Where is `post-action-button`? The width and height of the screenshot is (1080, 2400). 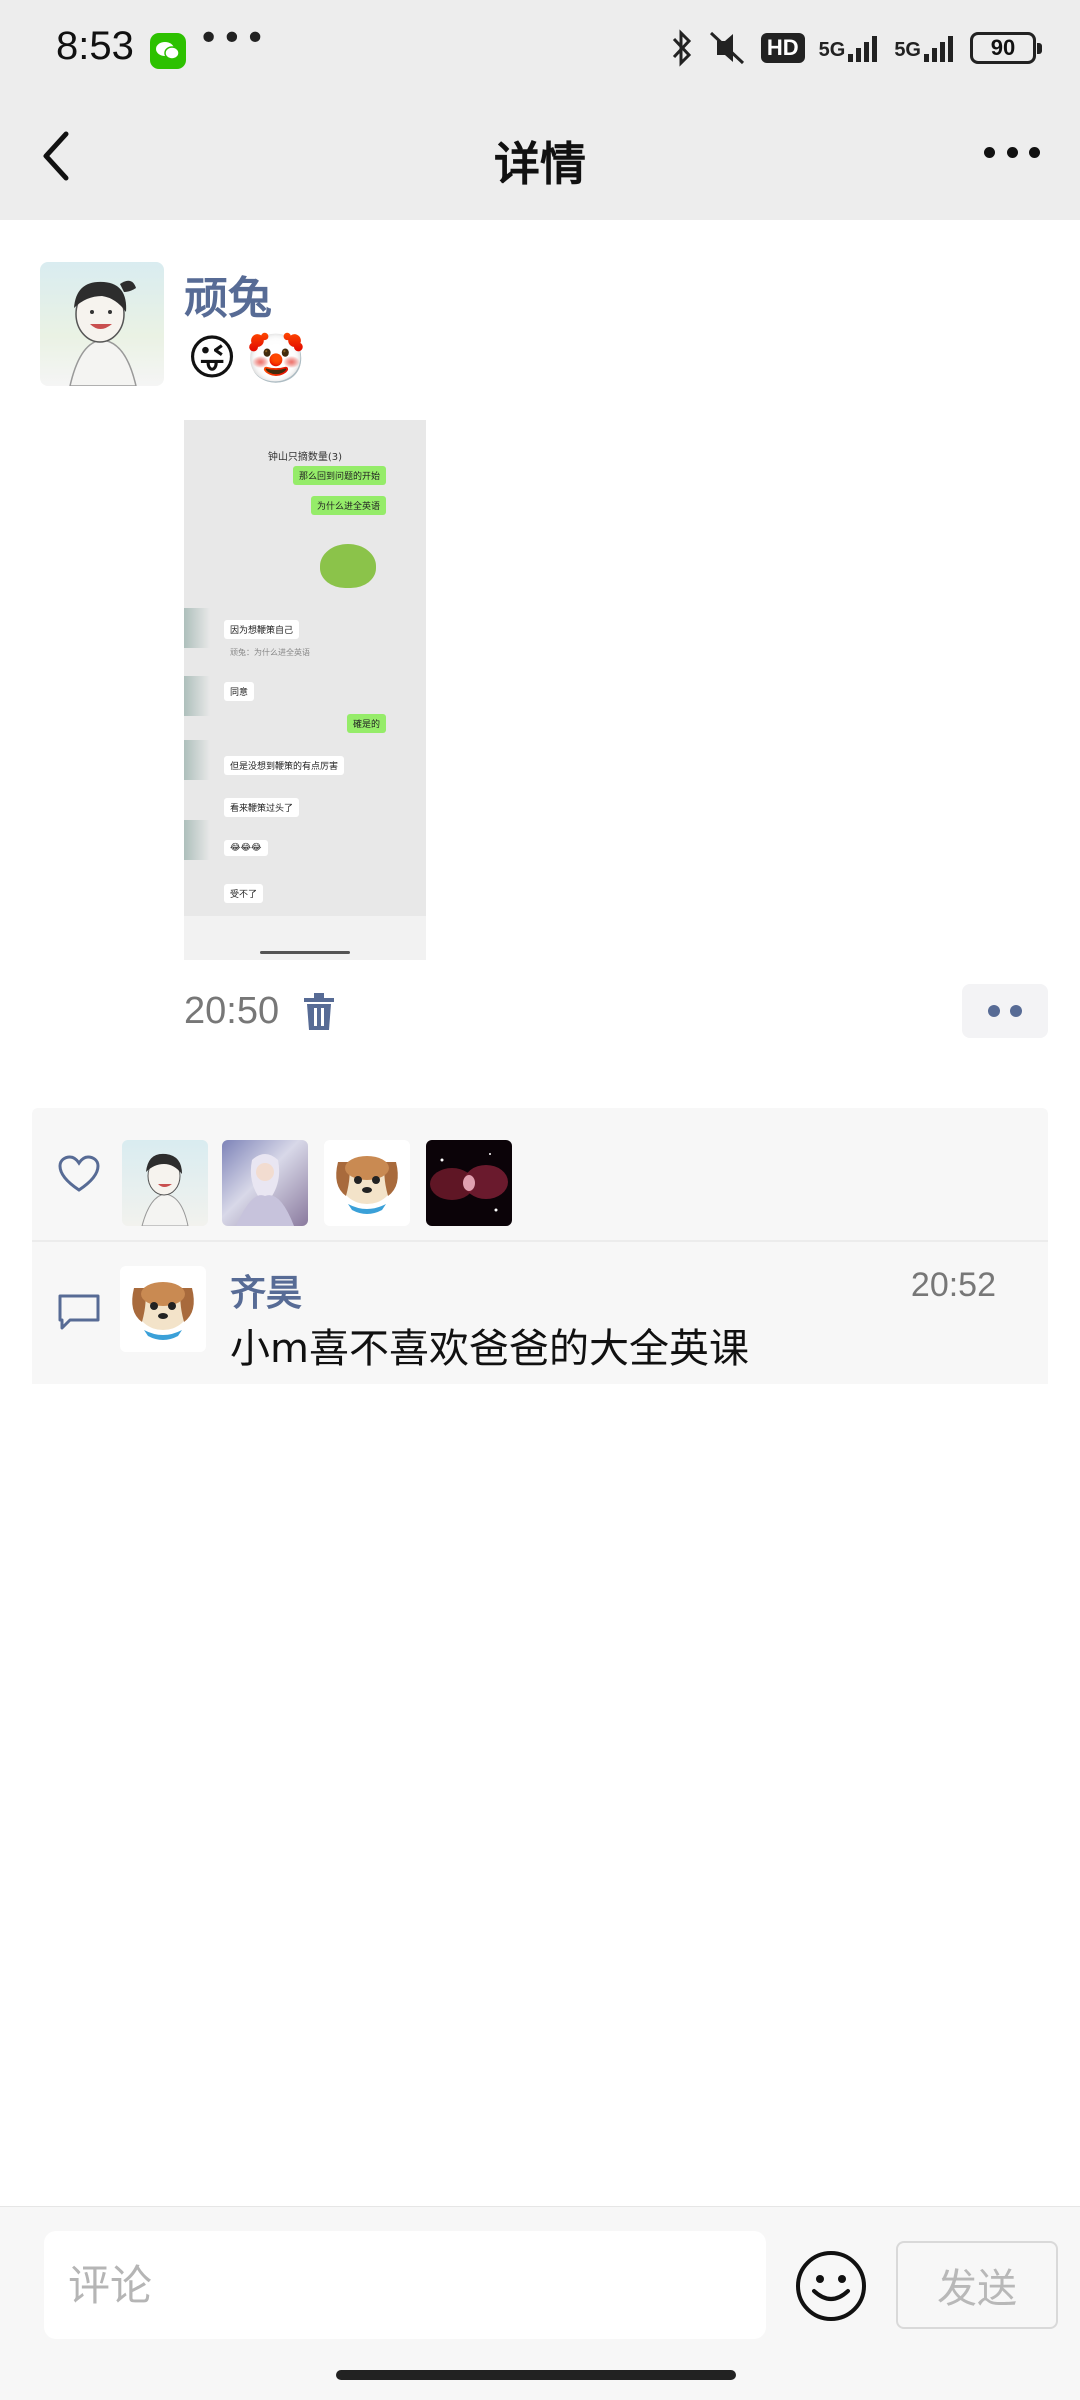
post-action-button is located at coordinates (1005, 1011).